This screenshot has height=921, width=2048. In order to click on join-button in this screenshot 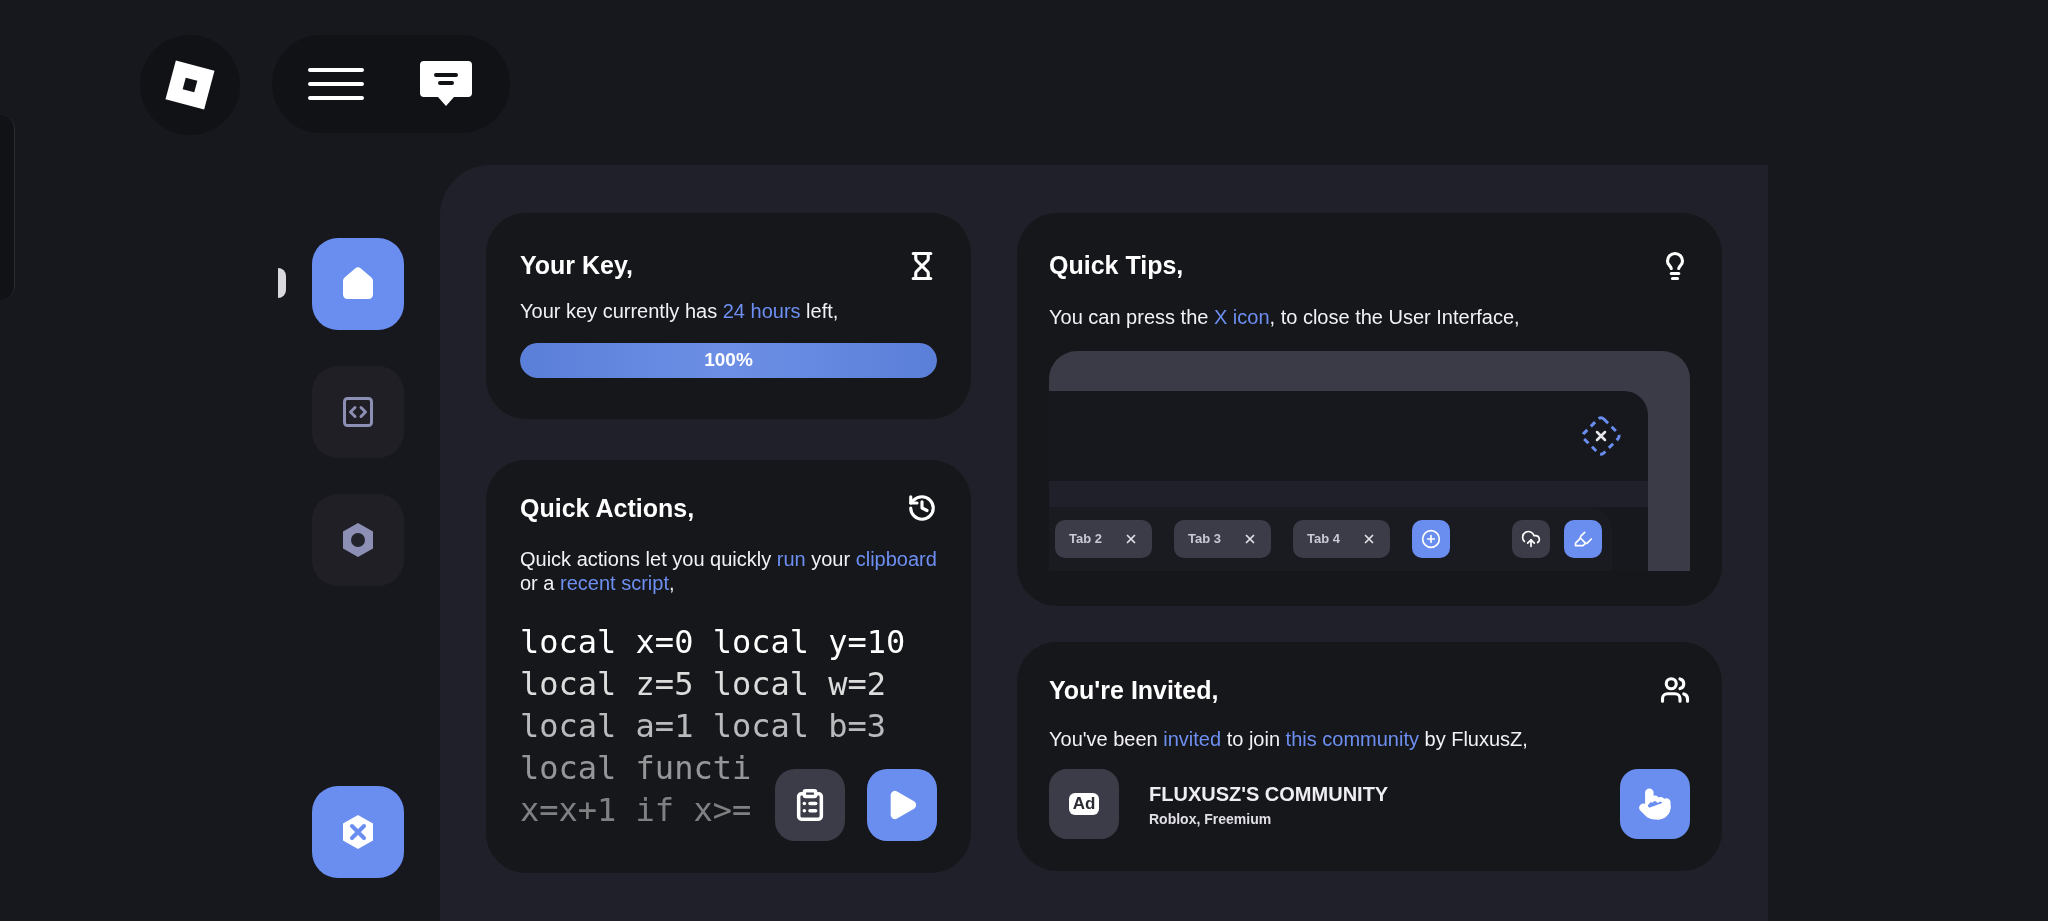, I will do `click(1655, 804)`.